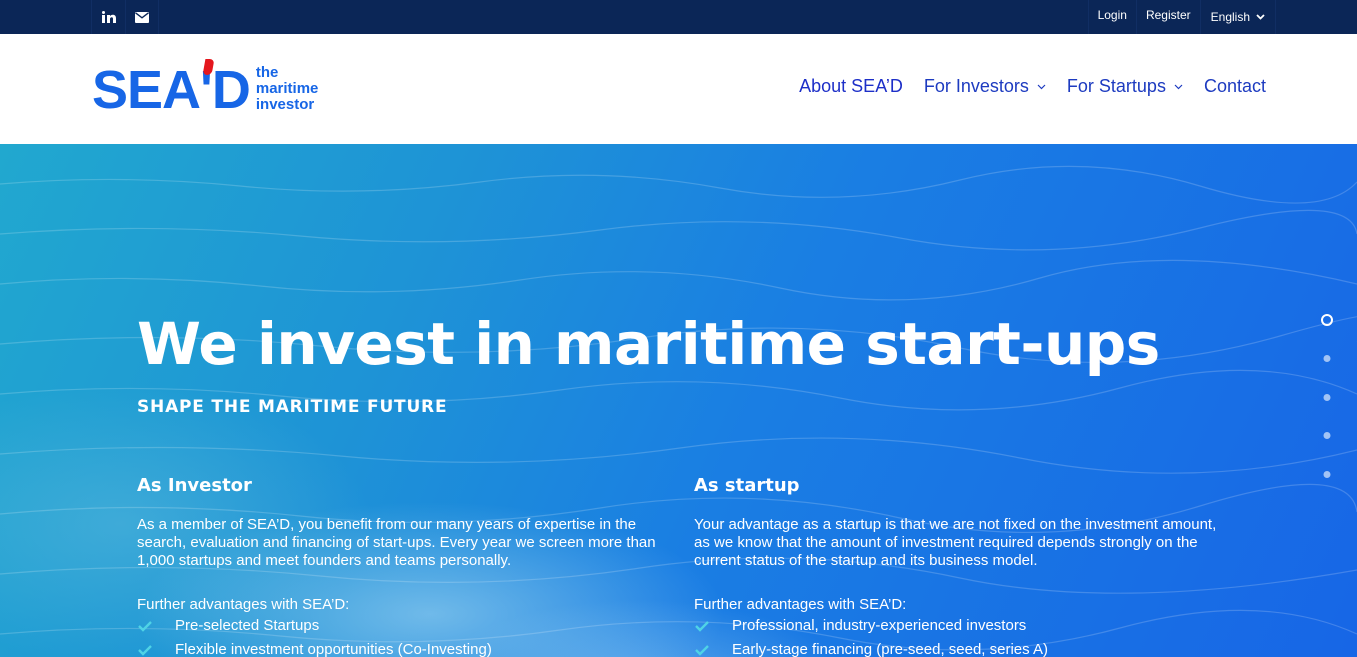 Image resolution: width=1357 pixels, height=657 pixels. I want to click on register-link: Register, so click(1167, 17).